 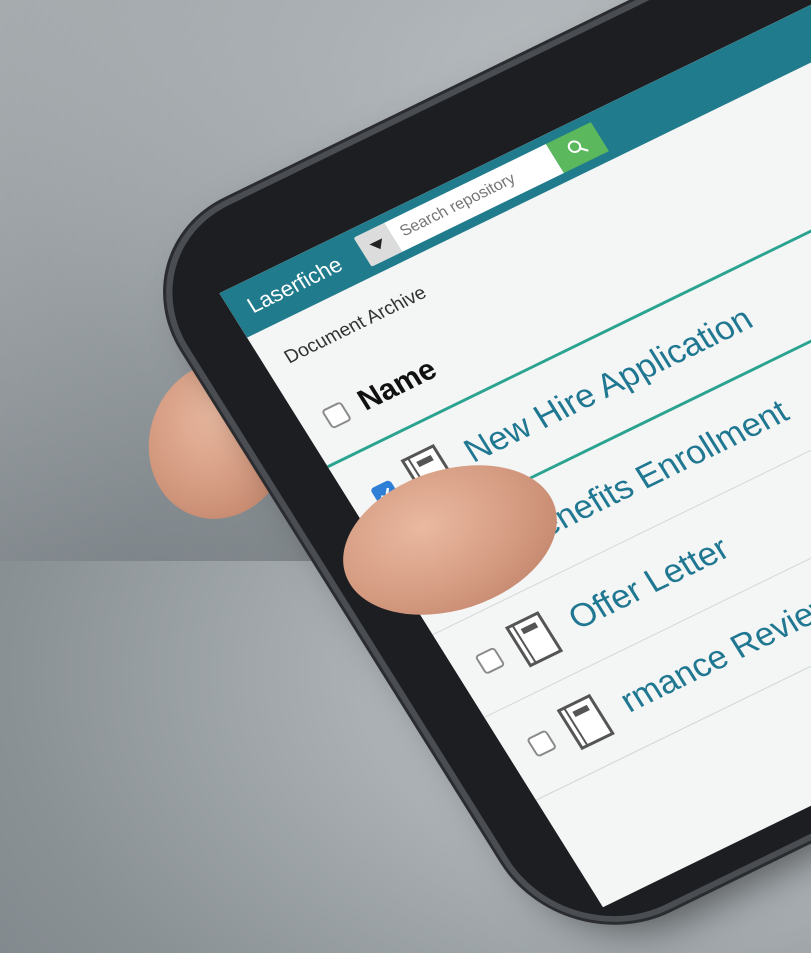 What do you see at coordinates (578, 147) in the screenshot?
I see `search-icon` at bounding box center [578, 147].